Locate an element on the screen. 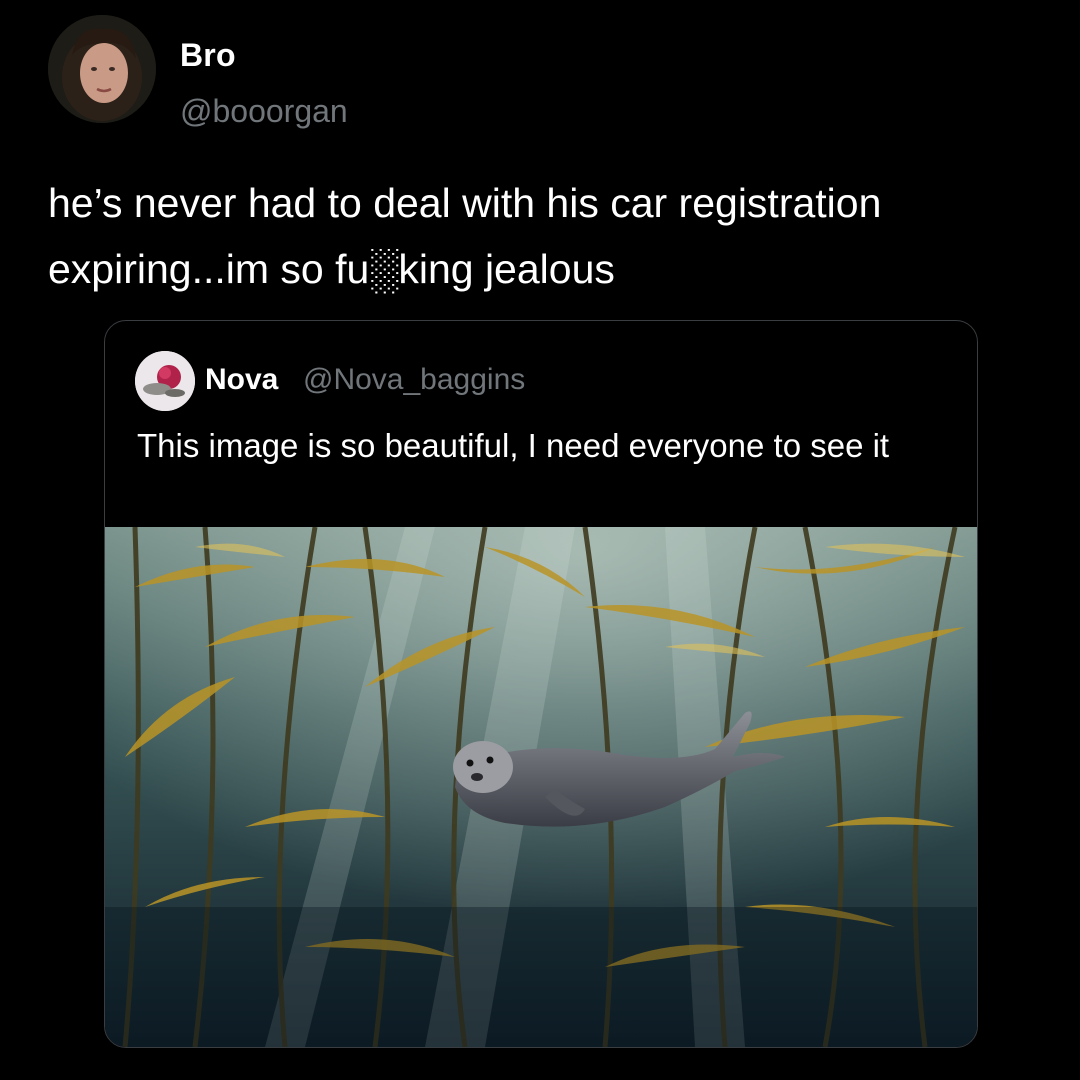  avatar-image is located at coordinates (102, 69).